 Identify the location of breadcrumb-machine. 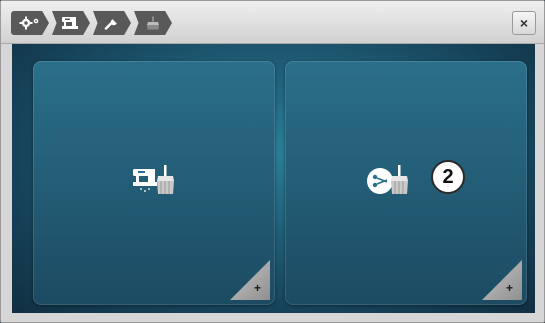
(71, 23).